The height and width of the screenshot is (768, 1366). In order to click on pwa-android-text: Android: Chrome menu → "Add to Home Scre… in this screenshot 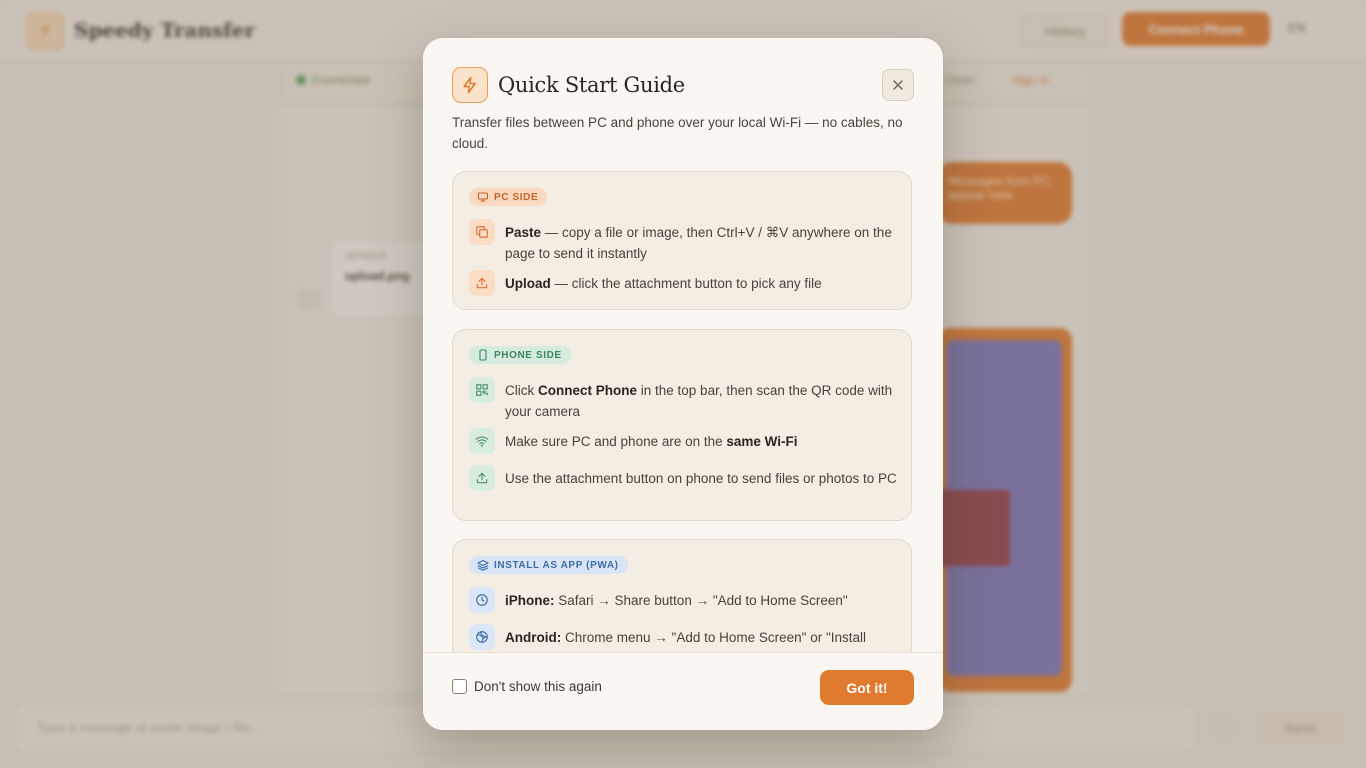, I will do `click(701, 640)`.